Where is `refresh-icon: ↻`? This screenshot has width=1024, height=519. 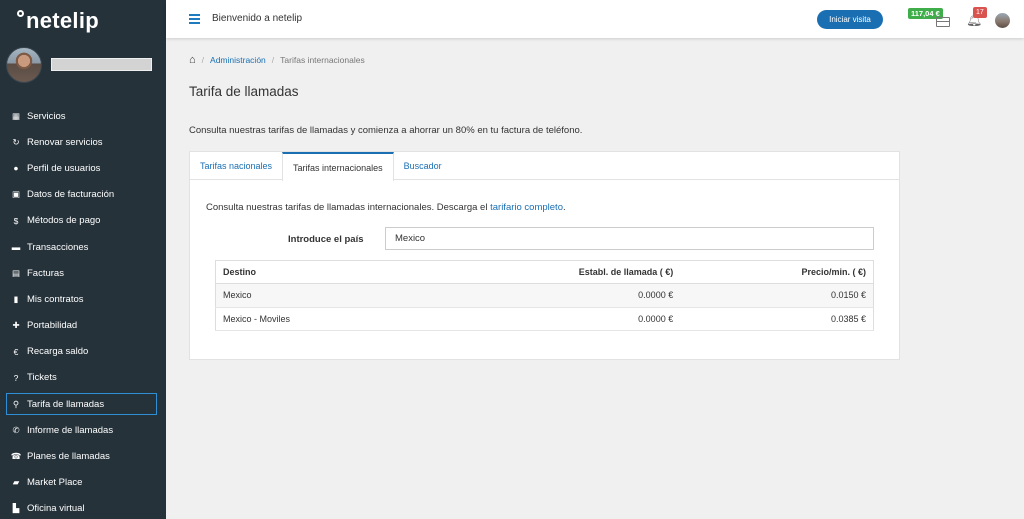 refresh-icon: ↻ is located at coordinates (16, 141).